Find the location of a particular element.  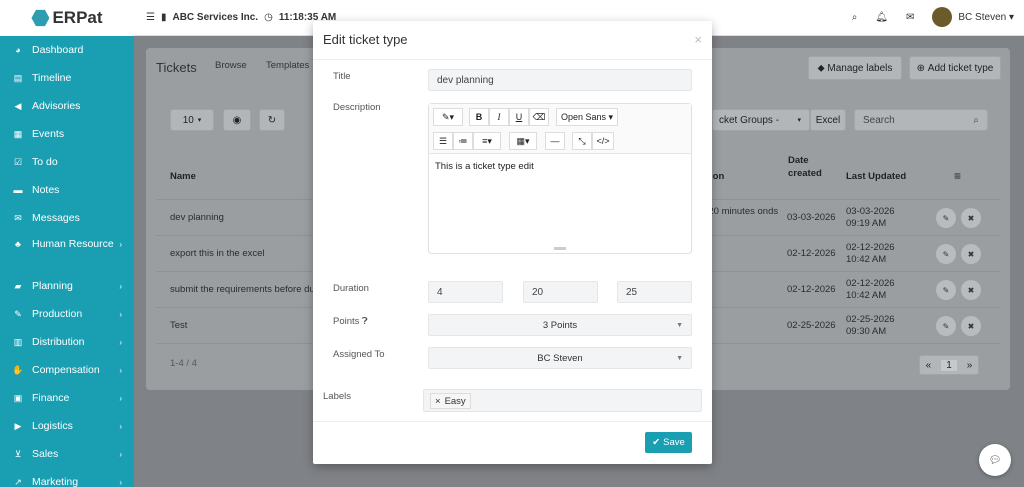

italic-icon: I is located at coordinates (499, 117).